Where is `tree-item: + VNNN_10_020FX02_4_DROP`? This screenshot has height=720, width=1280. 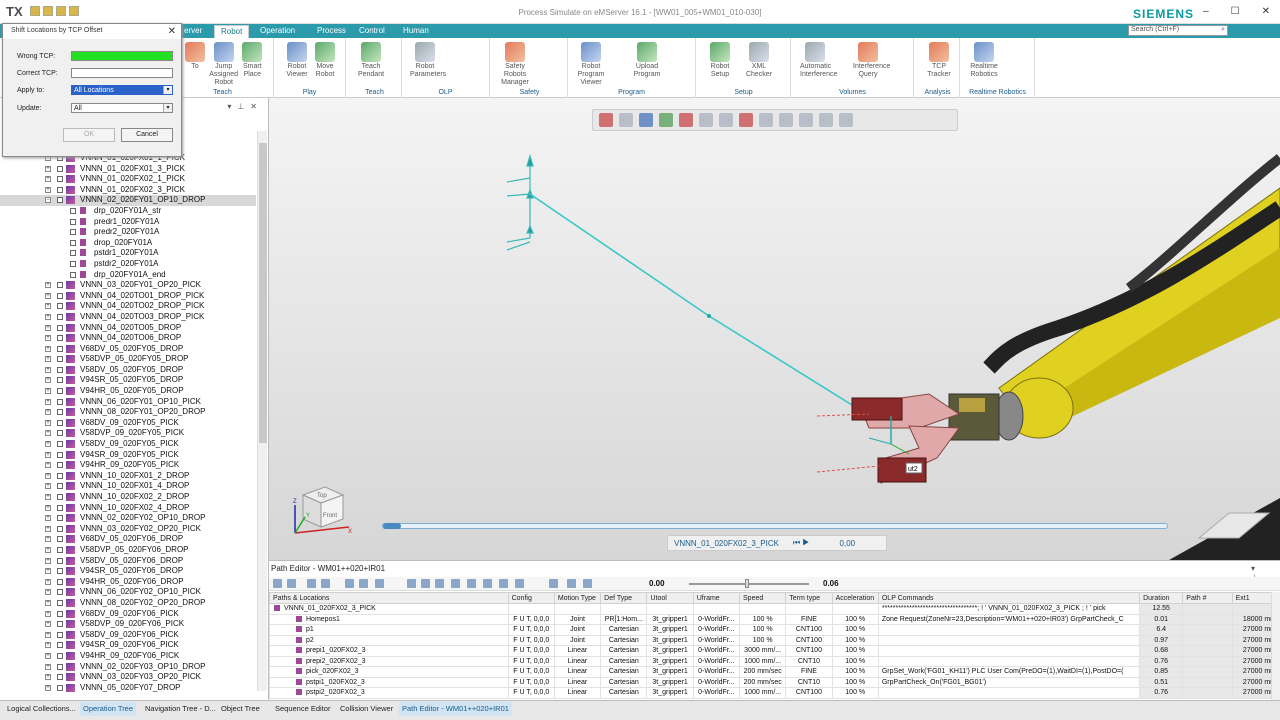 tree-item: + VNNN_10_020FX02_4_DROP is located at coordinates (128, 508).